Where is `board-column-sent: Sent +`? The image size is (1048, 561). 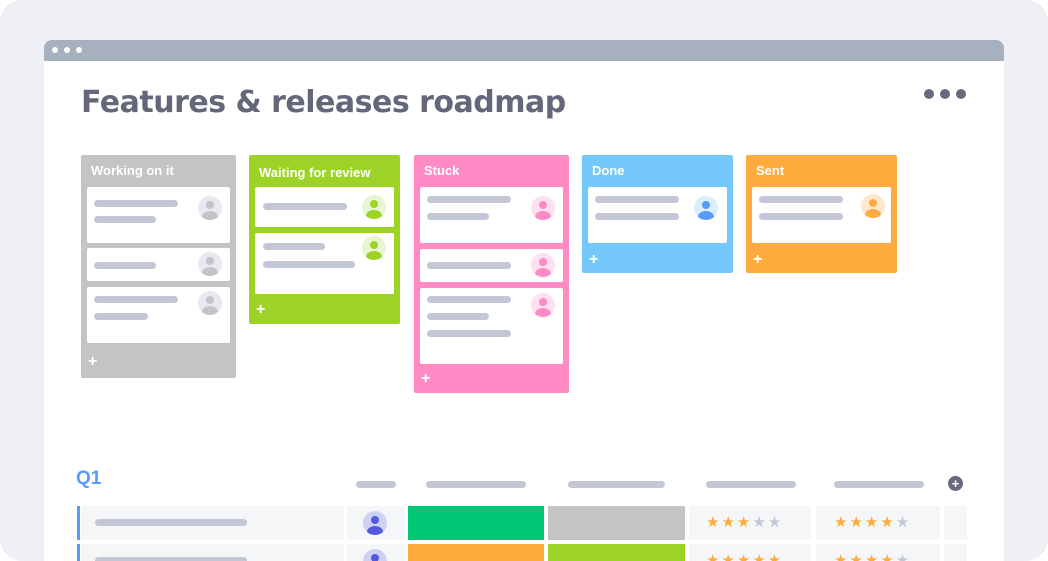
board-column-sent: Sent + is located at coordinates (821, 214).